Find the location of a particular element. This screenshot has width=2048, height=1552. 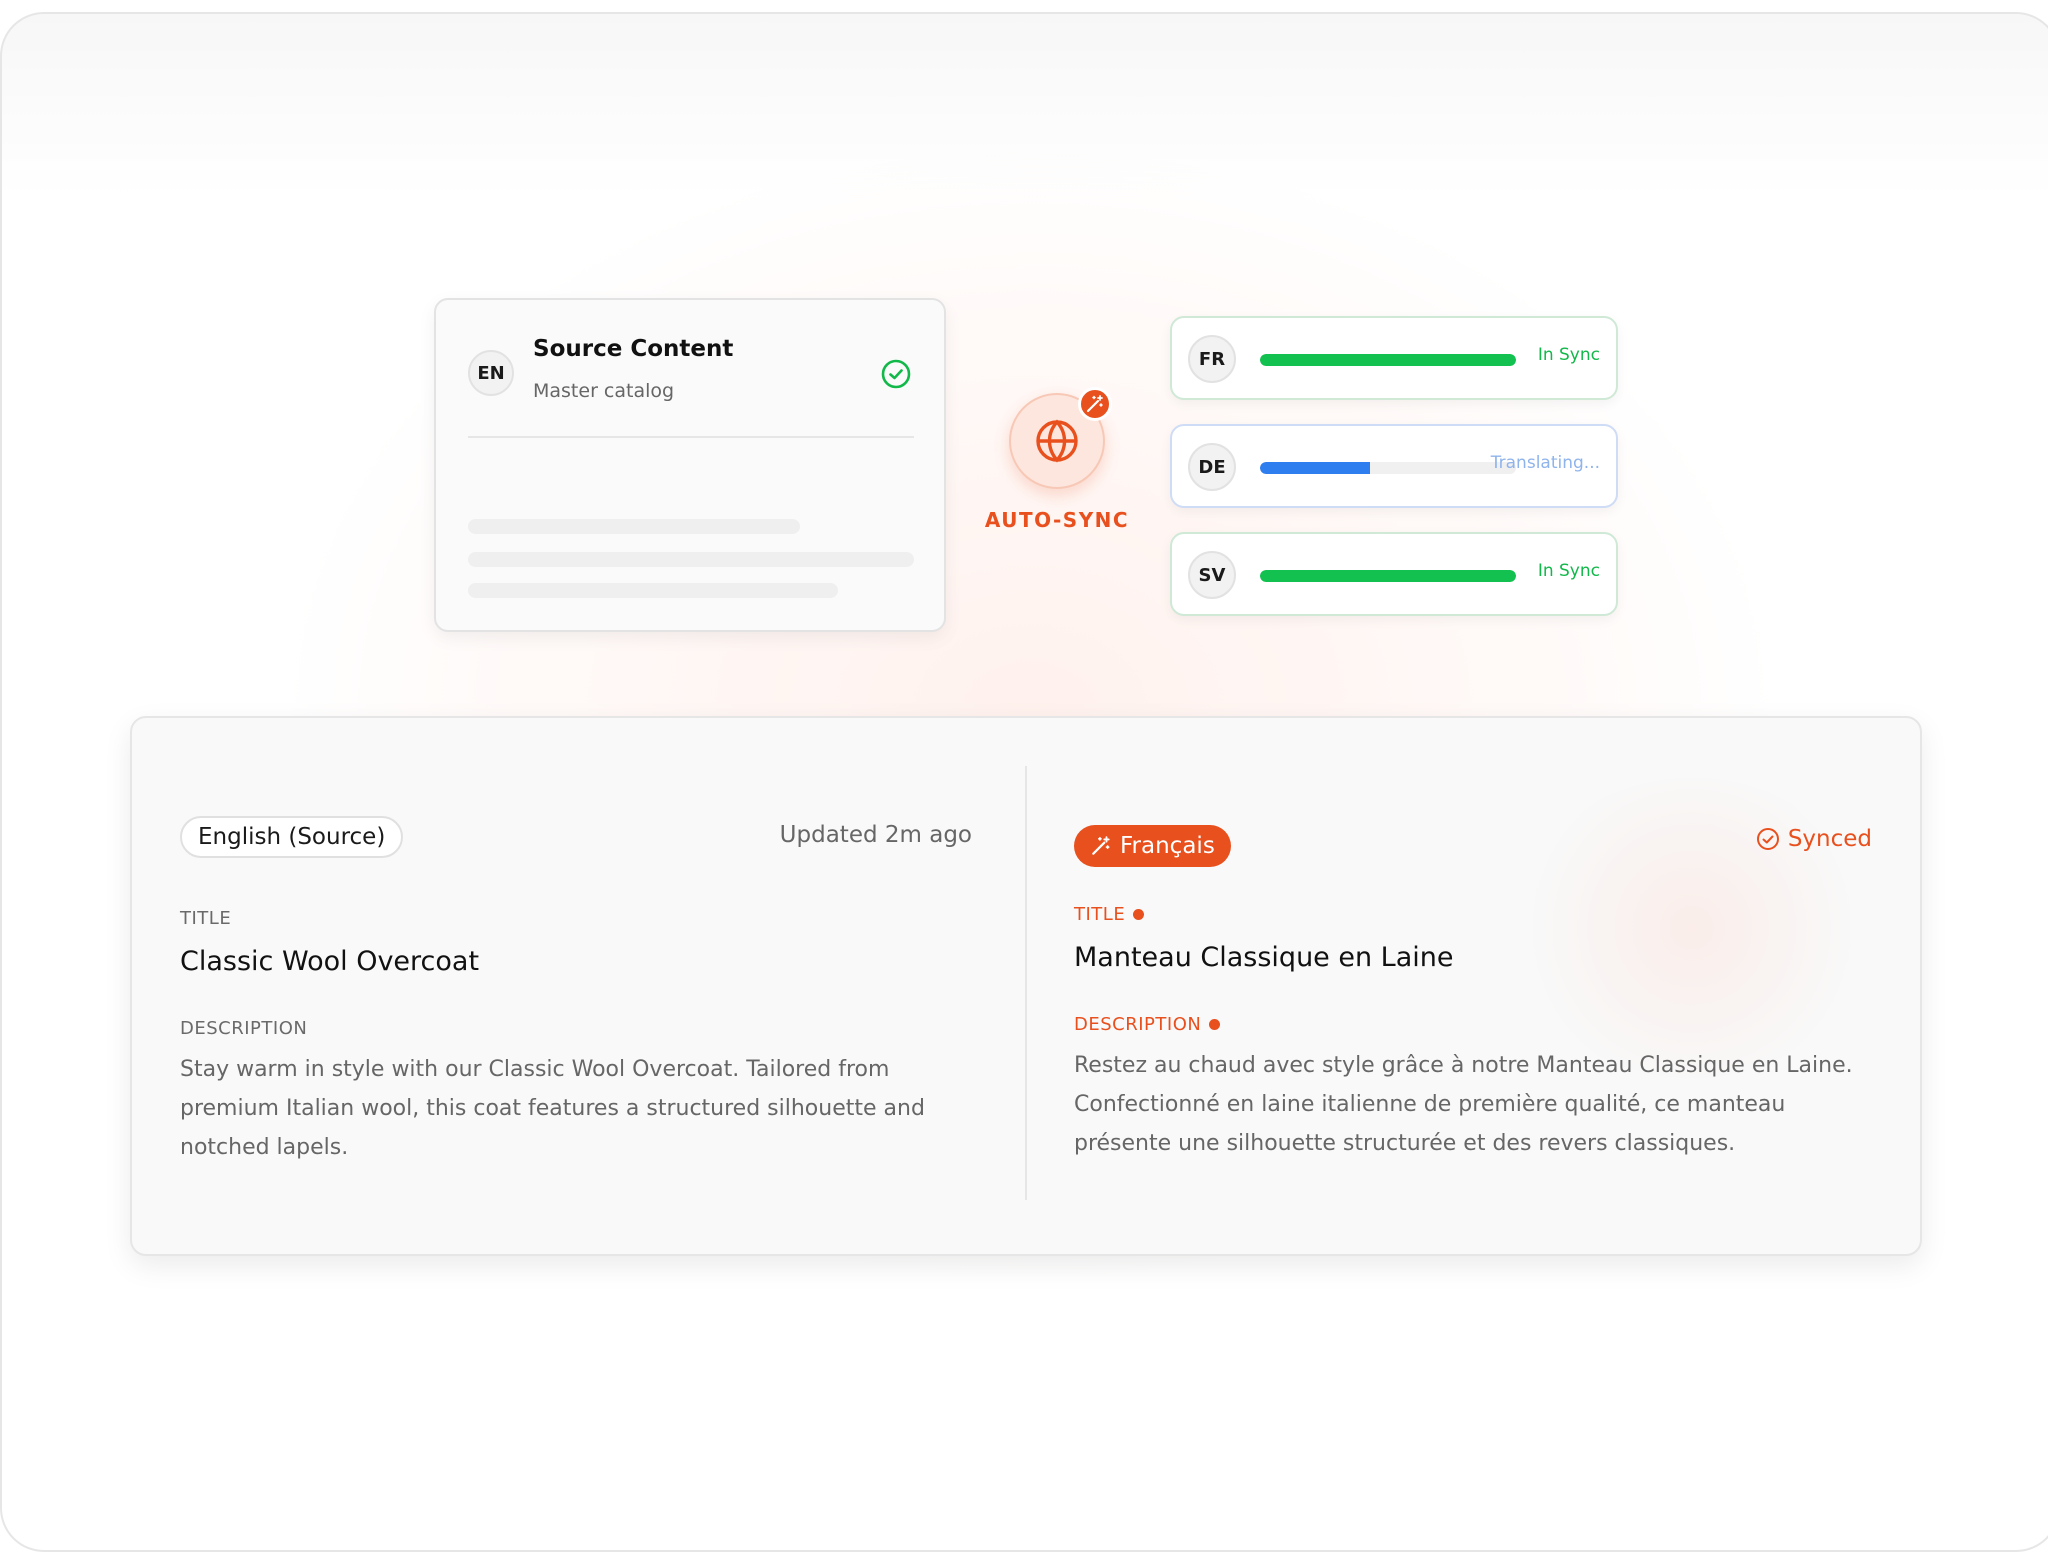

updated-timestamp: Updated 2m ago is located at coordinates (875, 835).